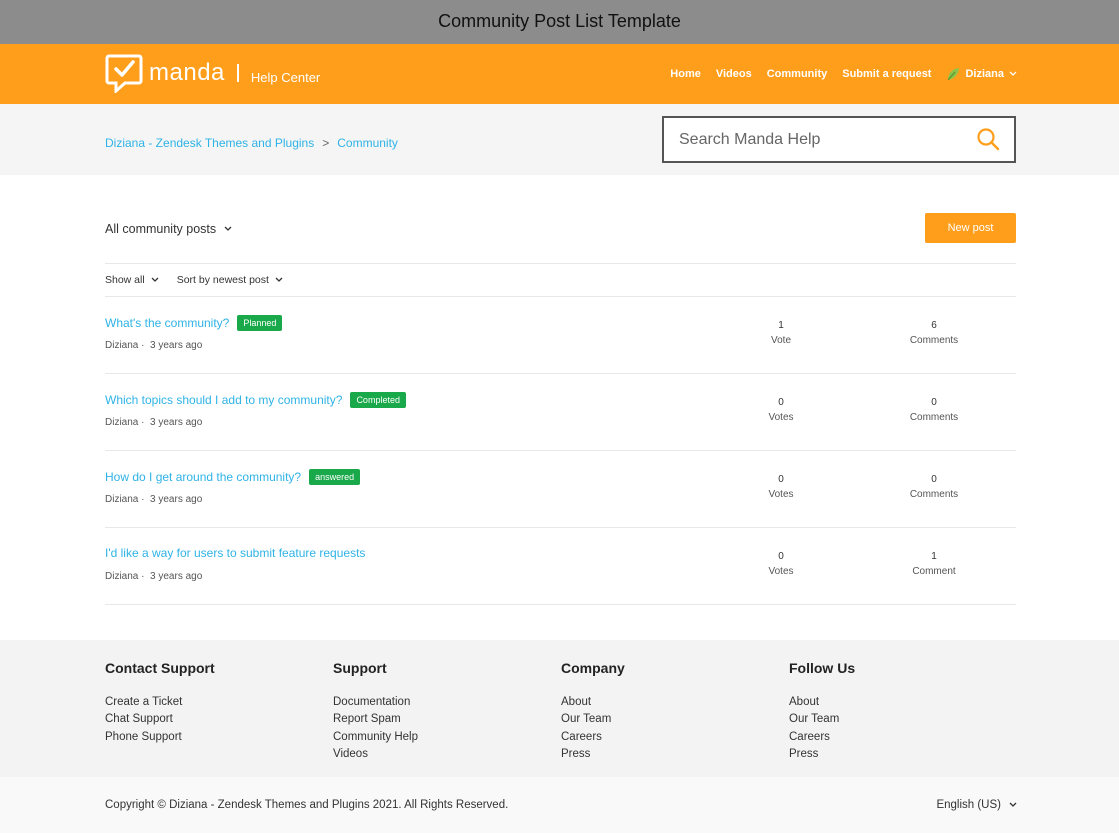 Image resolution: width=1119 pixels, height=833 pixels. What do you see at coordinates (125, 280) in the screenshot?
I see `show-filter-label: Show all` at bounding box center [125, 280].